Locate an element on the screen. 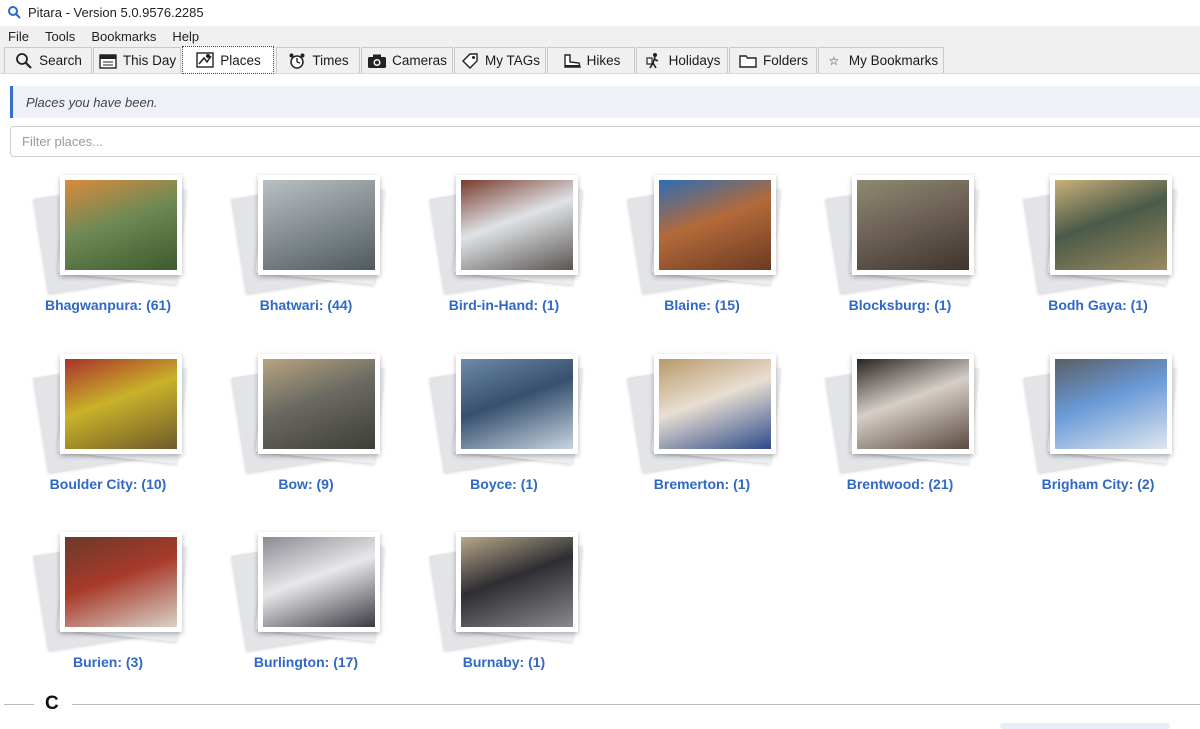  place-label: Burien: (3) is located at coordinates (108, 662).